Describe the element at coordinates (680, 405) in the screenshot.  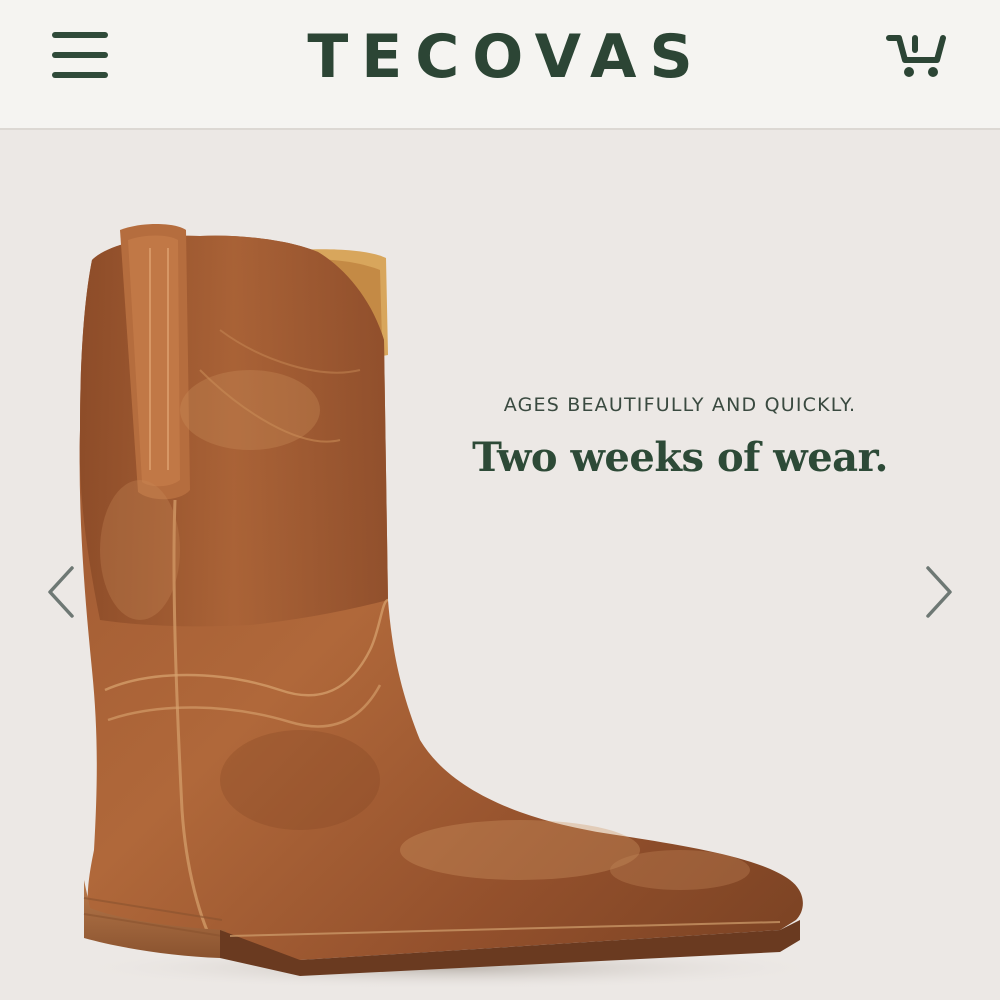
I see `hero-eyebrow-text: AGES BEAUTIFULLY AND QUICKLY.` at that location.